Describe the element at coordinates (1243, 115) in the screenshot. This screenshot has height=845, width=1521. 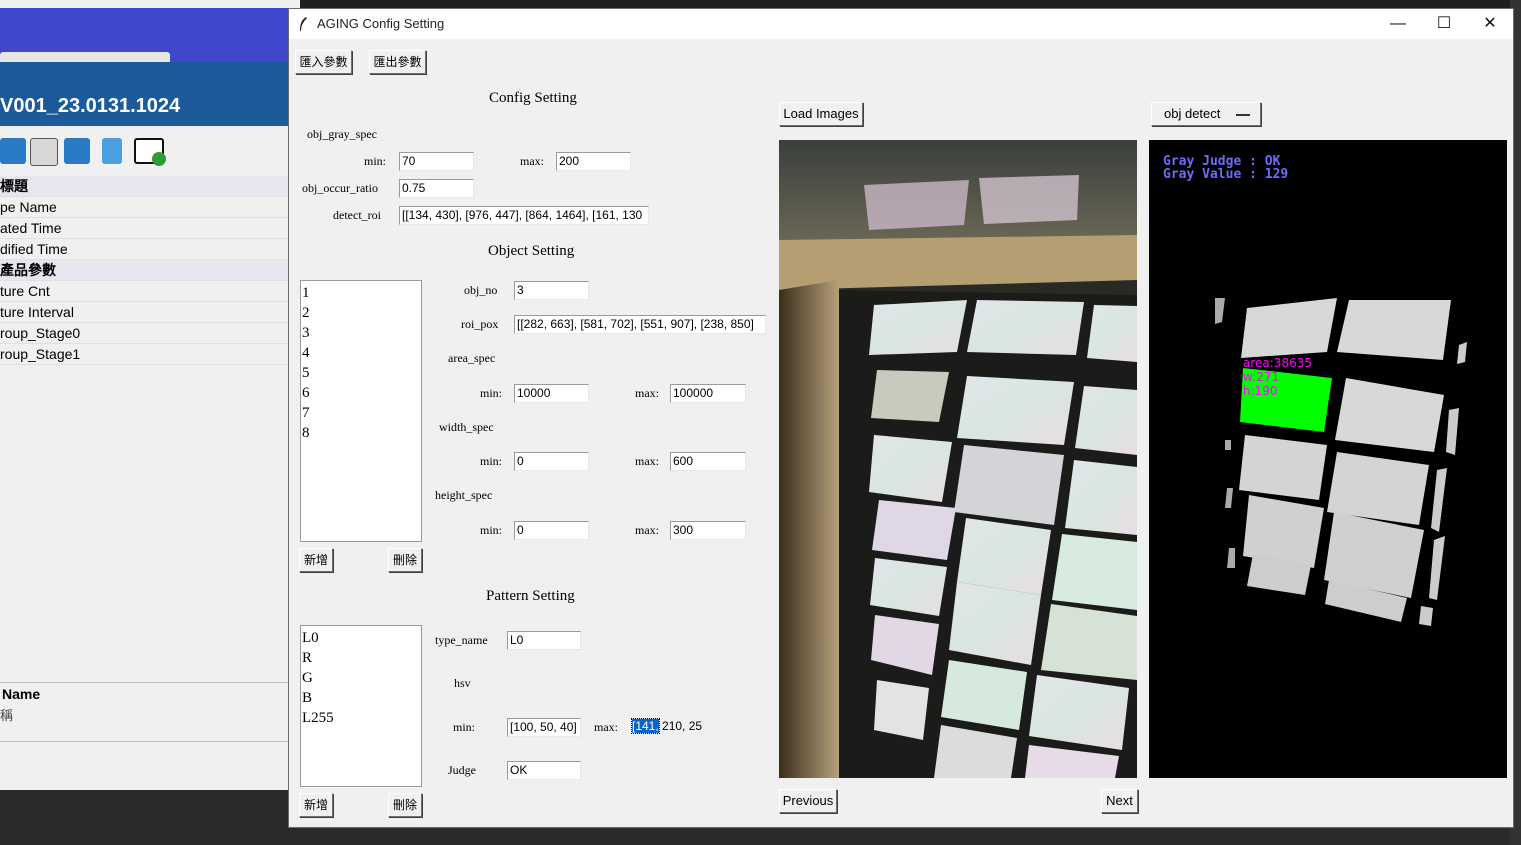
I see `dropdown-indicator-icon` at that location.